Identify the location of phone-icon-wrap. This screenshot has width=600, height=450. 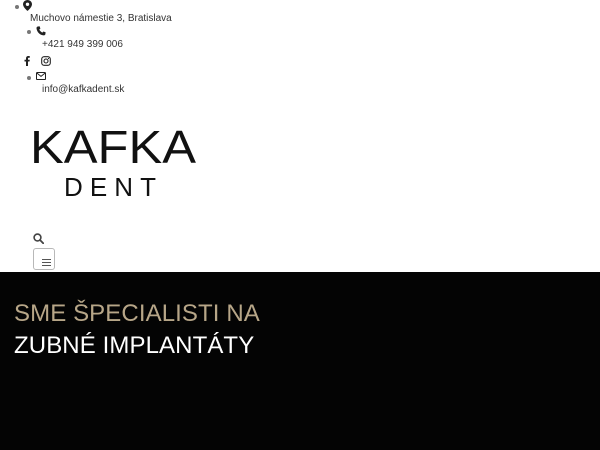
(41, 31).